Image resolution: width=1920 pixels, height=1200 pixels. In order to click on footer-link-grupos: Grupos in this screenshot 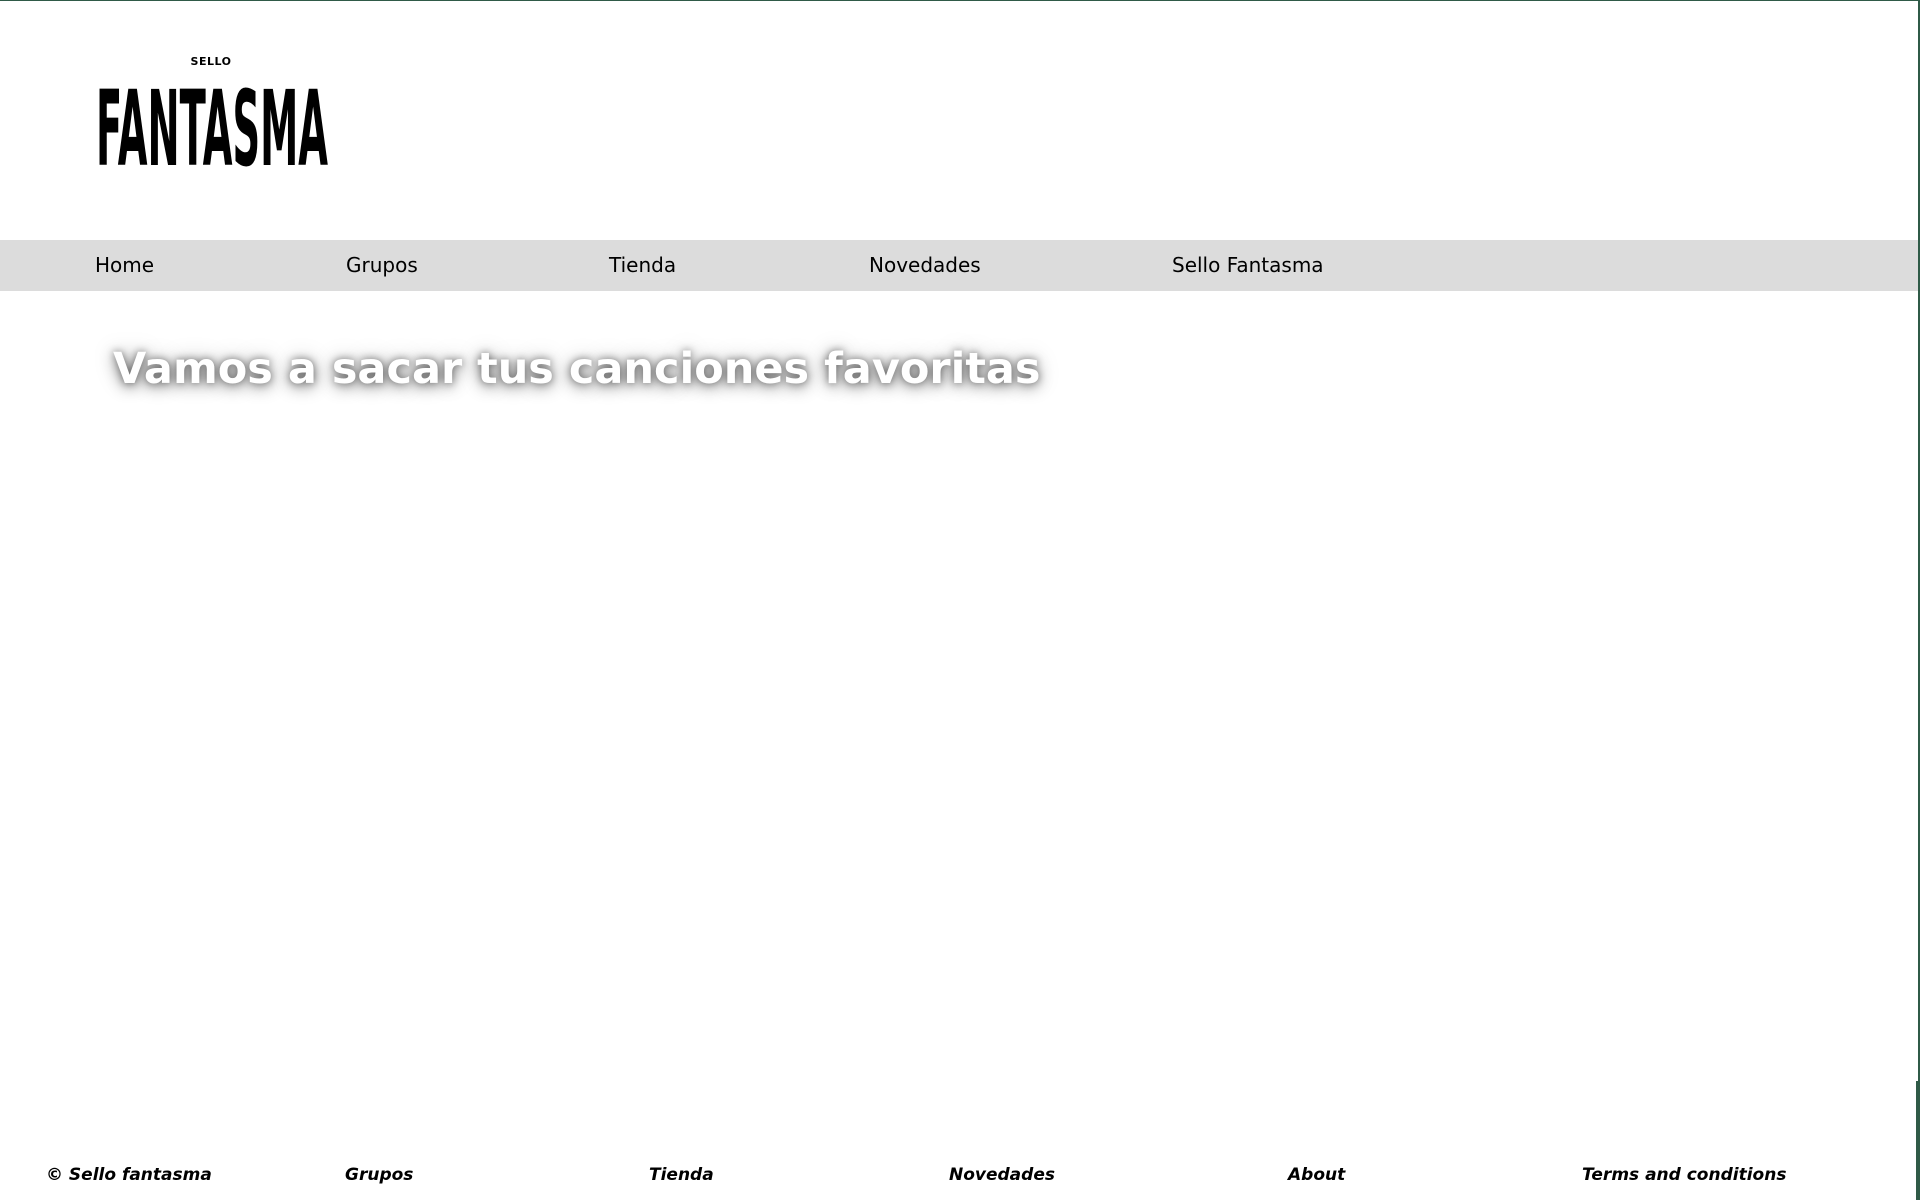, I will do `click(379, 1175)`.